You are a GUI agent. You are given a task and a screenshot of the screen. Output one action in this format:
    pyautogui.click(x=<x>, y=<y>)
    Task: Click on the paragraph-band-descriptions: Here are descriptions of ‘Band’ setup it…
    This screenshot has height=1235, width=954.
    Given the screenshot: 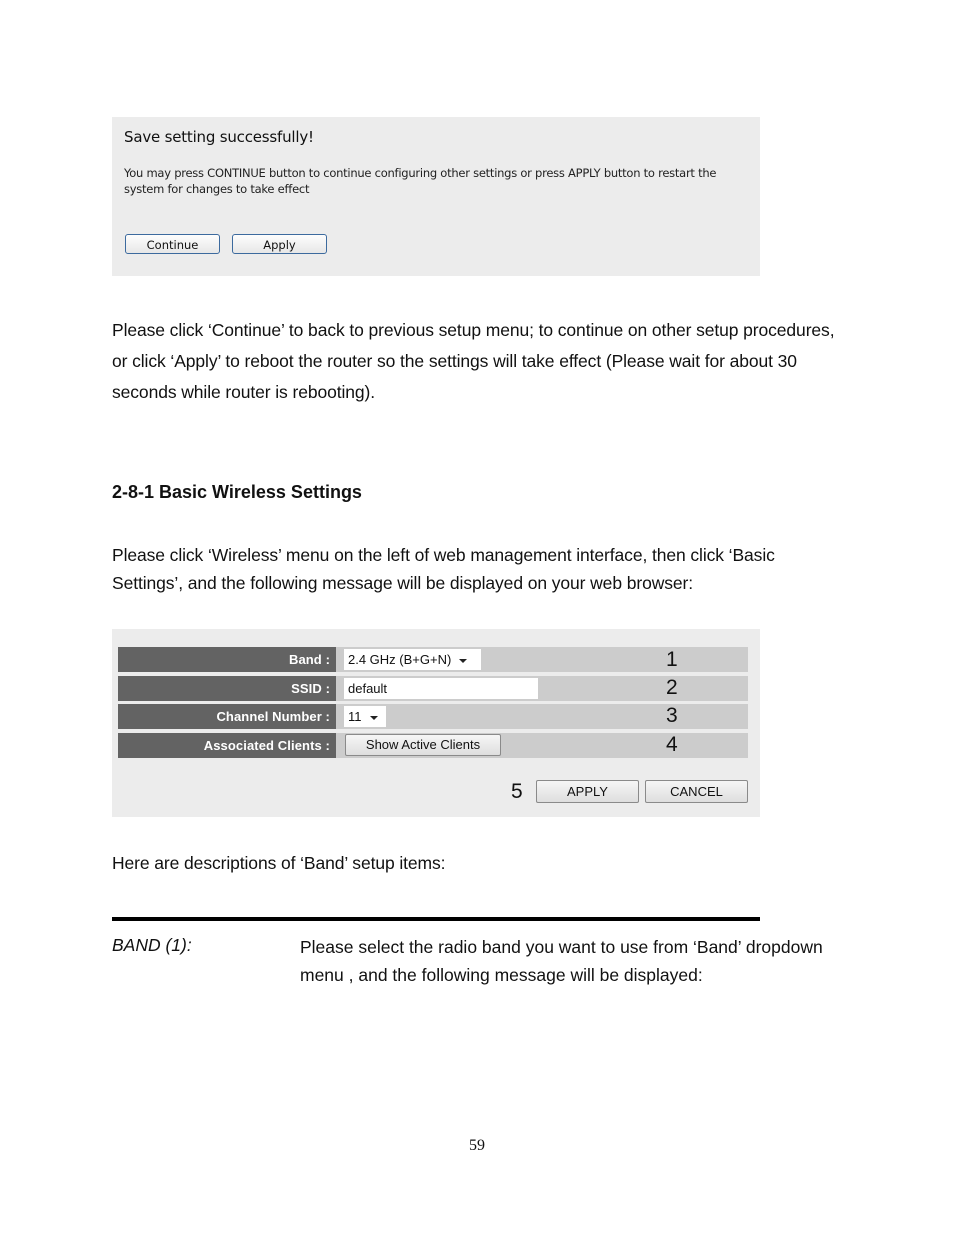 What is the action you would take?
    pyautogui.click(x=279, y=863)
    